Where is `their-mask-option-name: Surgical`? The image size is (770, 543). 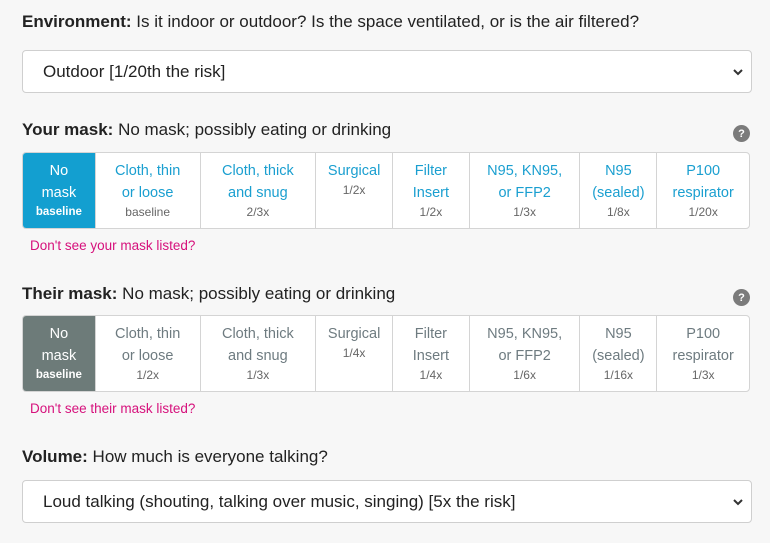
their-mask-option-name: Surgical is located at coordinates (354, 334).